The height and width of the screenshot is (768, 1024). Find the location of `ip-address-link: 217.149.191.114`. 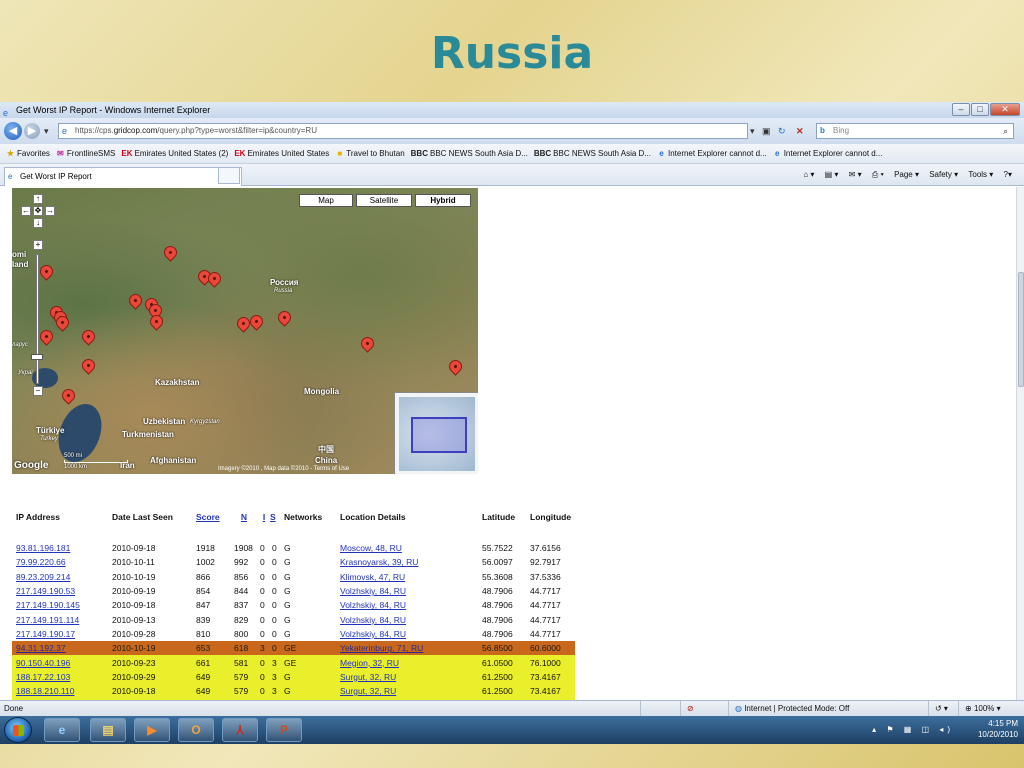

ip-address-link: 217.149.191.114 is located at coordinates (47, 620).